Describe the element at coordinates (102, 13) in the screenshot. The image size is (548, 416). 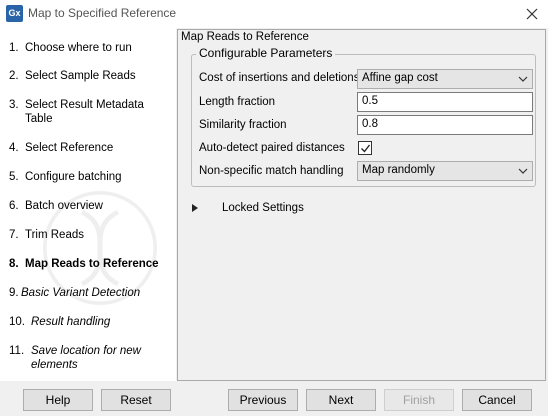
I see `window-title: Map to Specified Reference` at that location.